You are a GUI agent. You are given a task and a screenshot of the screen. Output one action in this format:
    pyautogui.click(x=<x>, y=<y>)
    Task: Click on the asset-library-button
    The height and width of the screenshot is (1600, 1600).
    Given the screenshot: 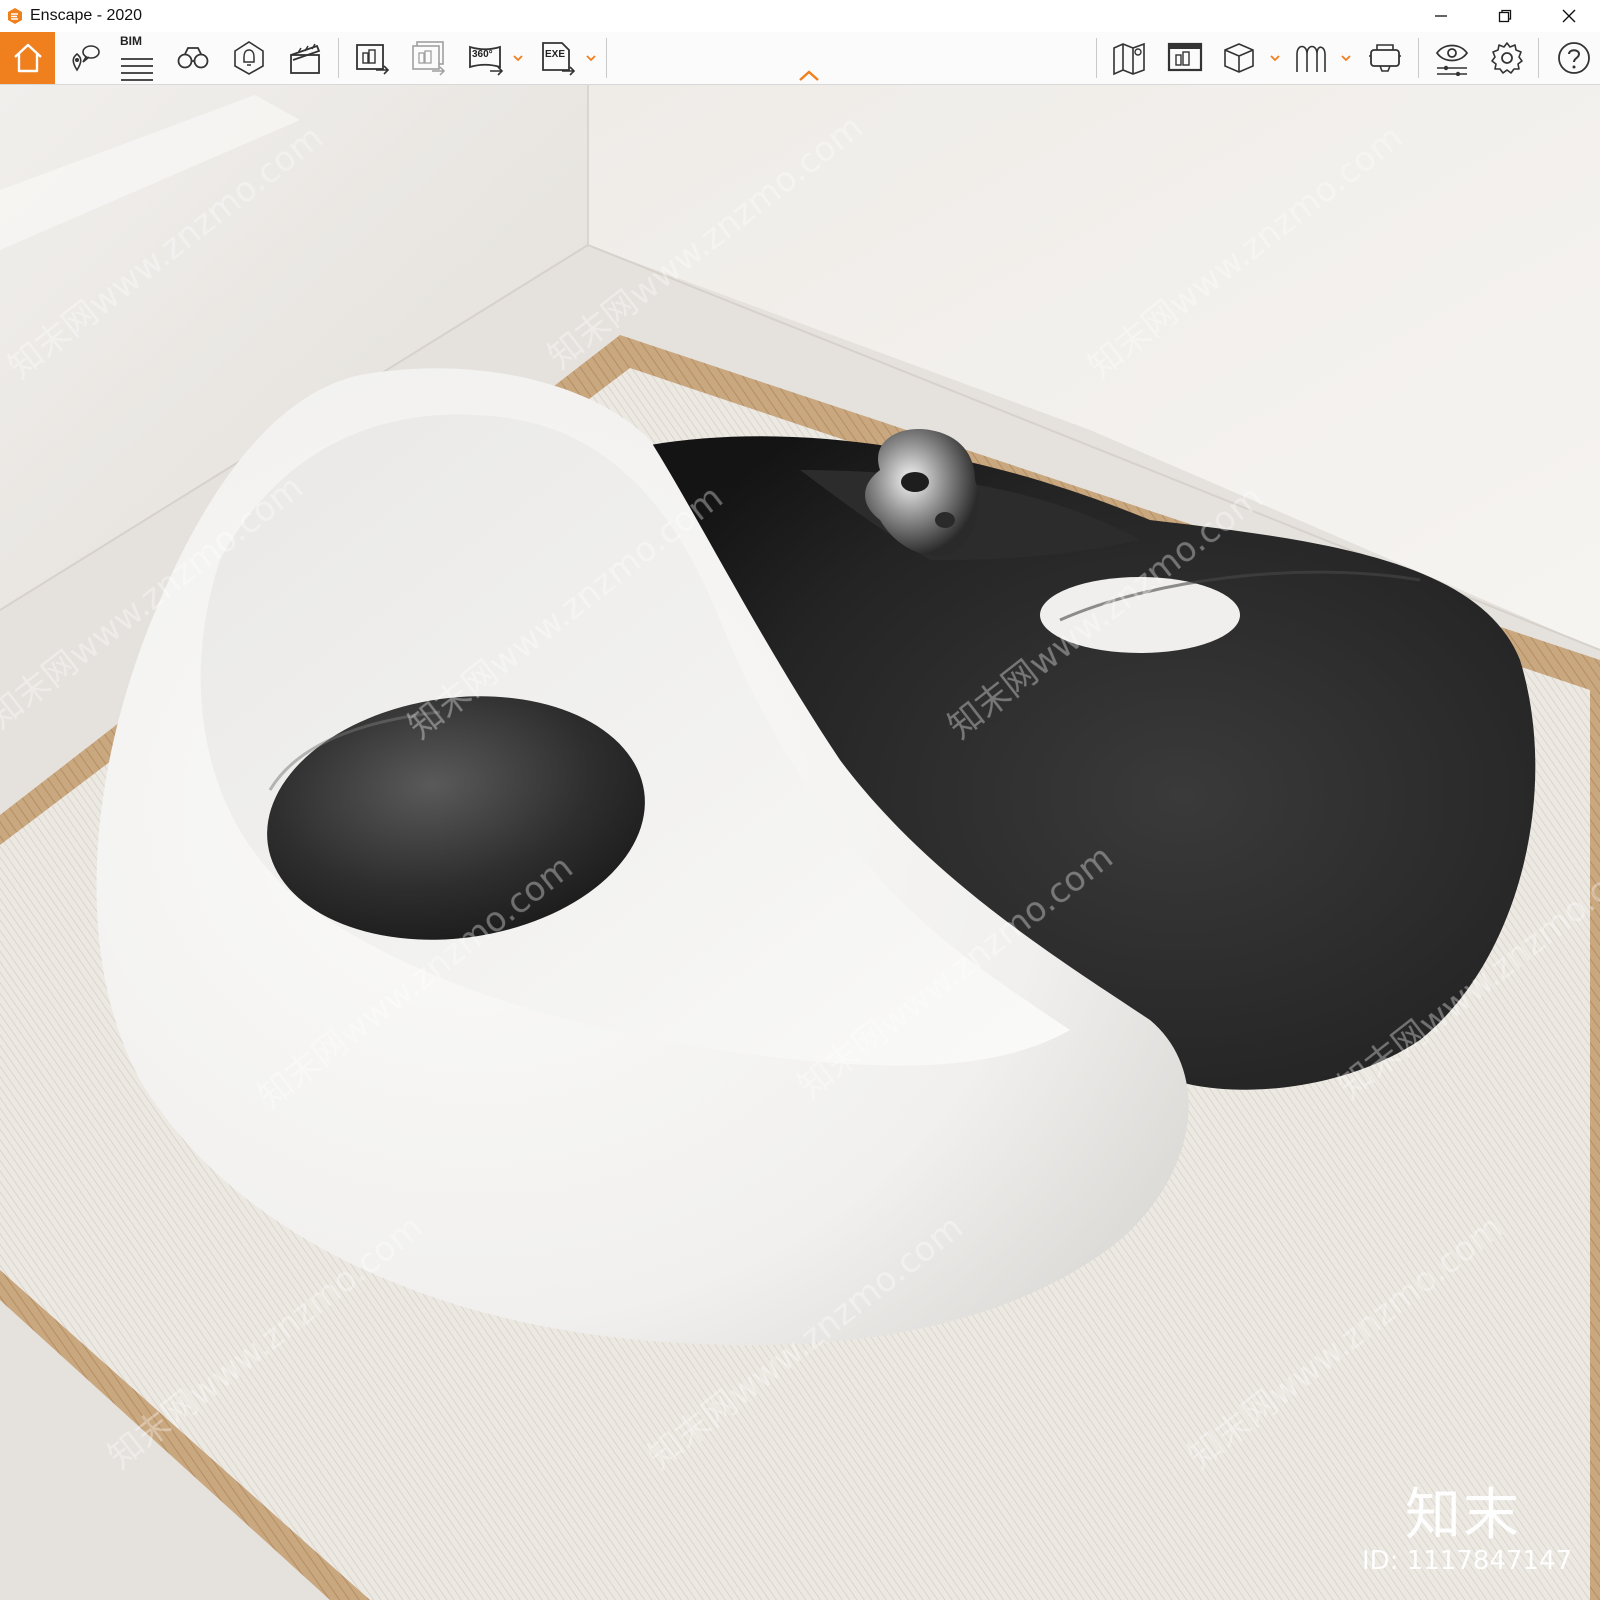 What is the action you would take?
    pyautogui.click(x=1185, y=58)
    